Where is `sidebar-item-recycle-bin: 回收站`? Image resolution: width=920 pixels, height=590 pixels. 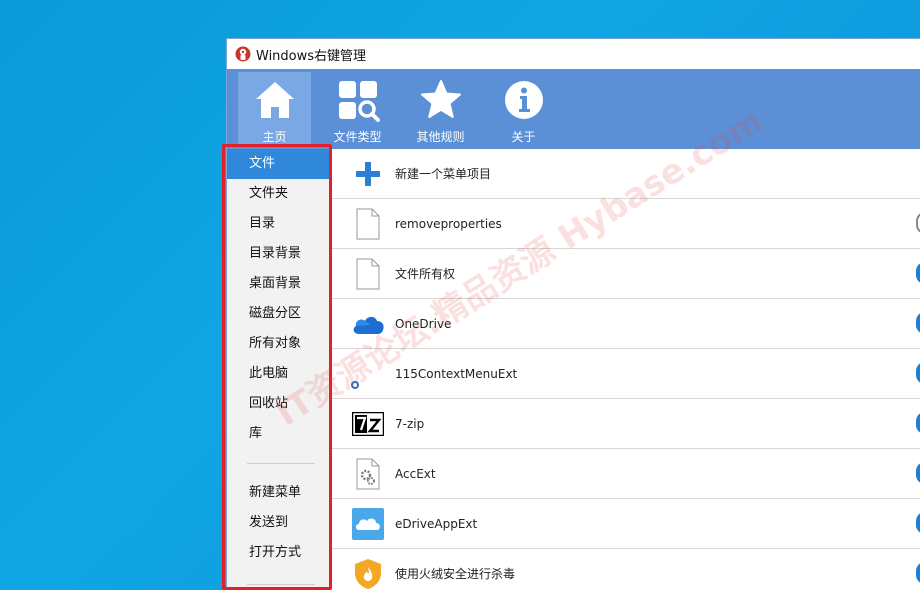 sidebar-item-recycle-bin: 回收站 is located at coordinates (279, 404).